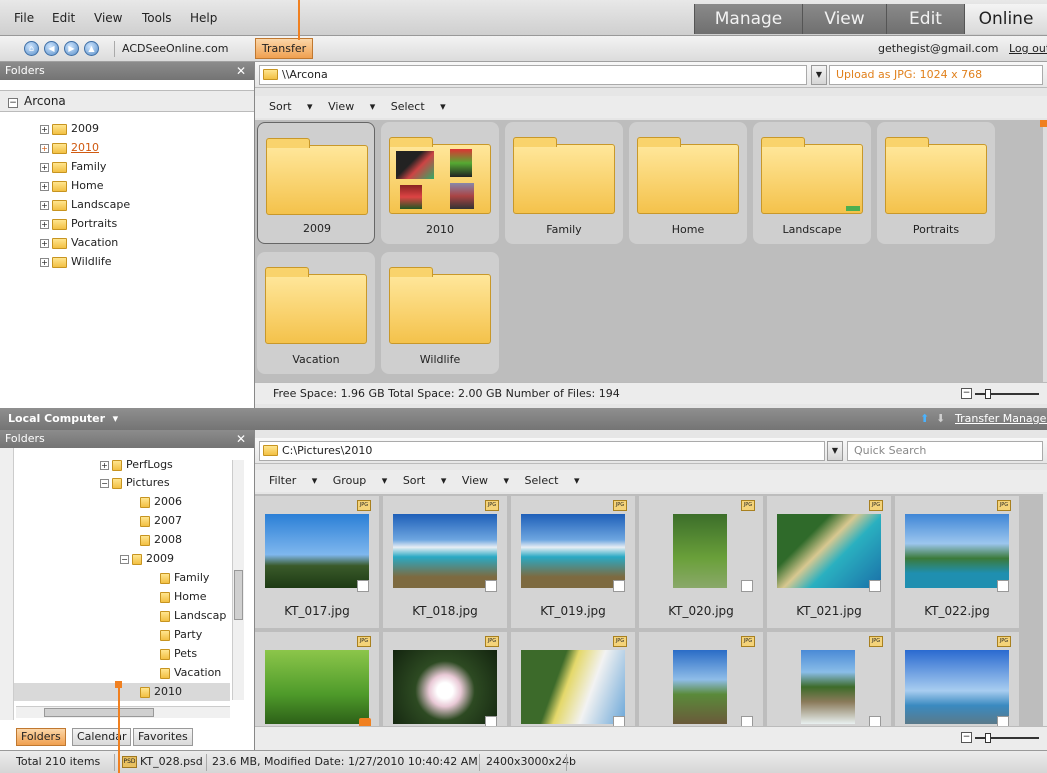  Describe the element at coordinates (108, 18) in the screenshot. I see `menu-view: View` at that location.